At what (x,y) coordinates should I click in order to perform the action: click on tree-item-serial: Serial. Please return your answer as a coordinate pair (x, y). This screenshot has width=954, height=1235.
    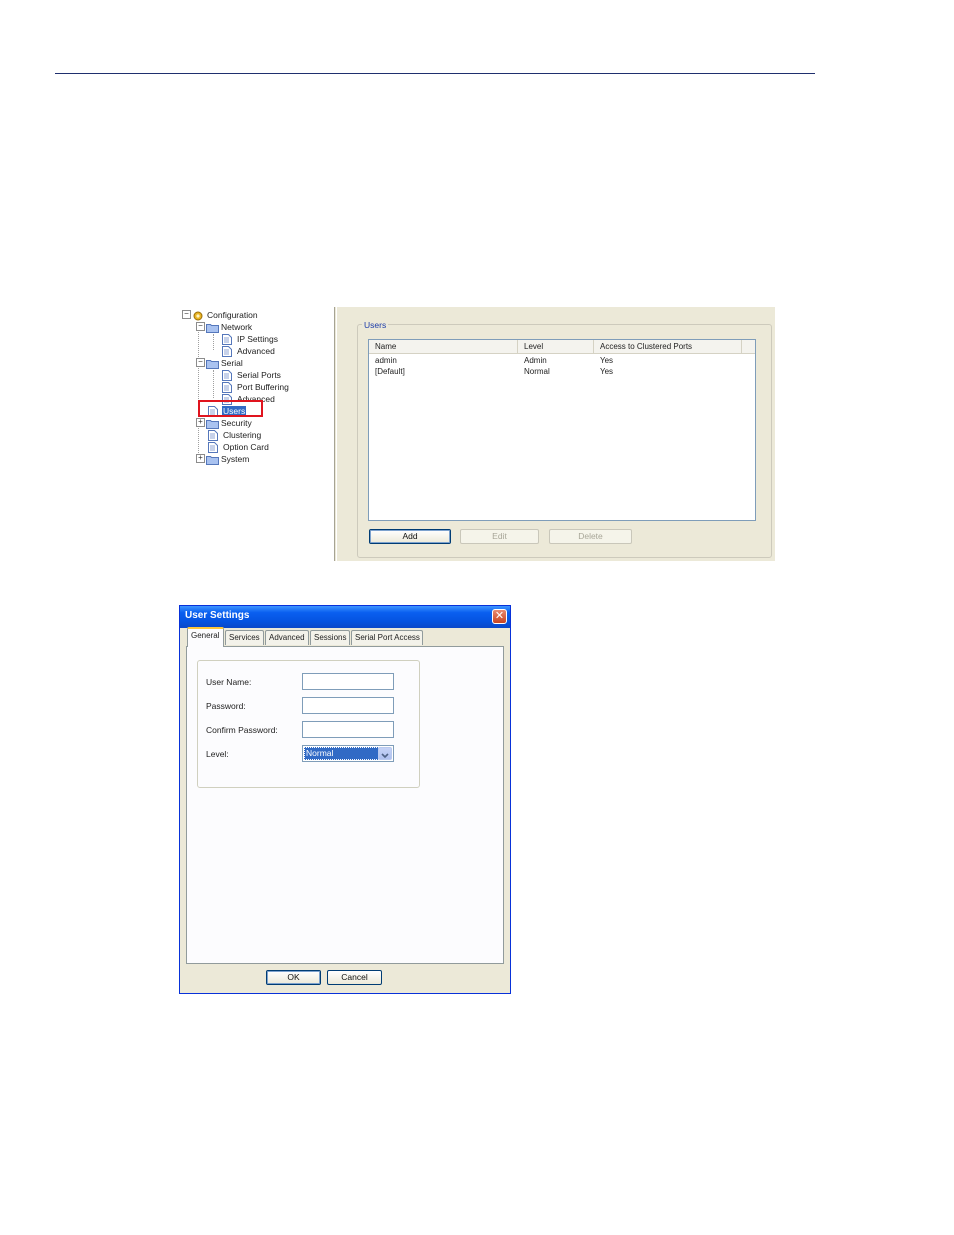
    Looking at the image, I should click on (225, 363).